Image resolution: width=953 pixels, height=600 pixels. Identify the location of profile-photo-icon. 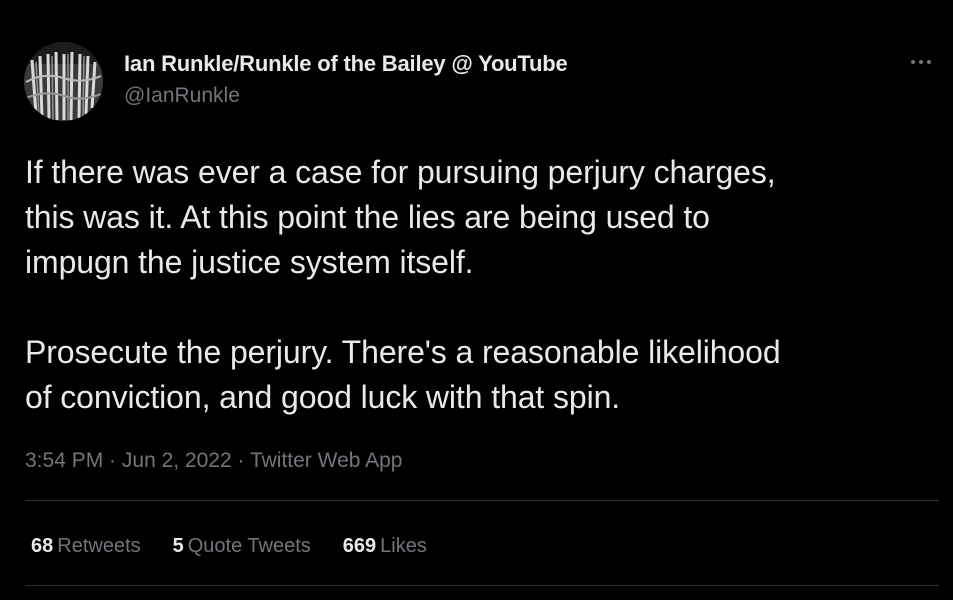
(63, 81).